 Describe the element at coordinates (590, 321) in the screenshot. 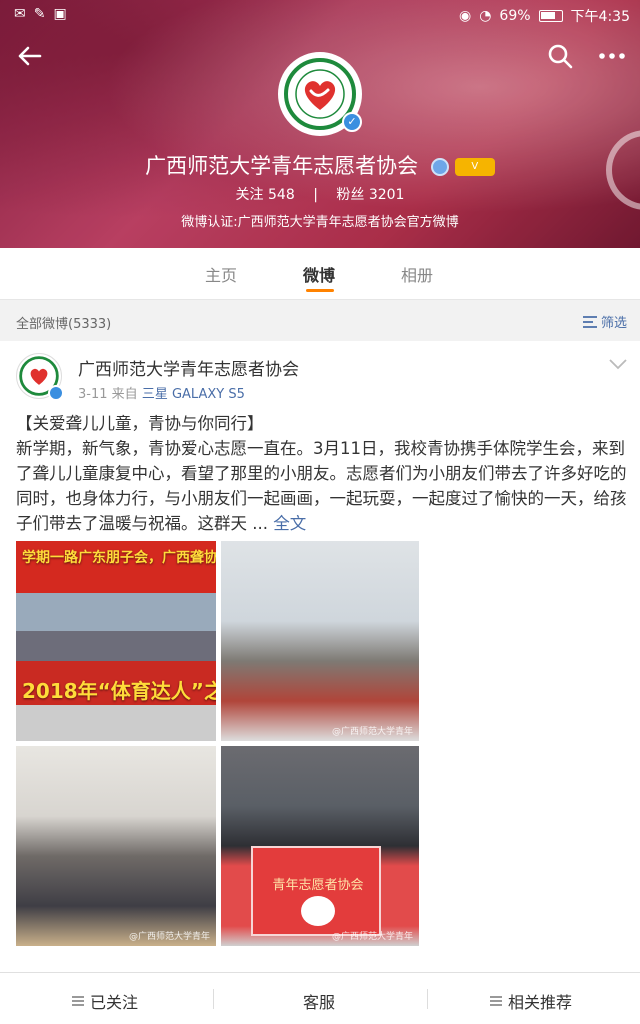

I see `filter-icon` at that location.